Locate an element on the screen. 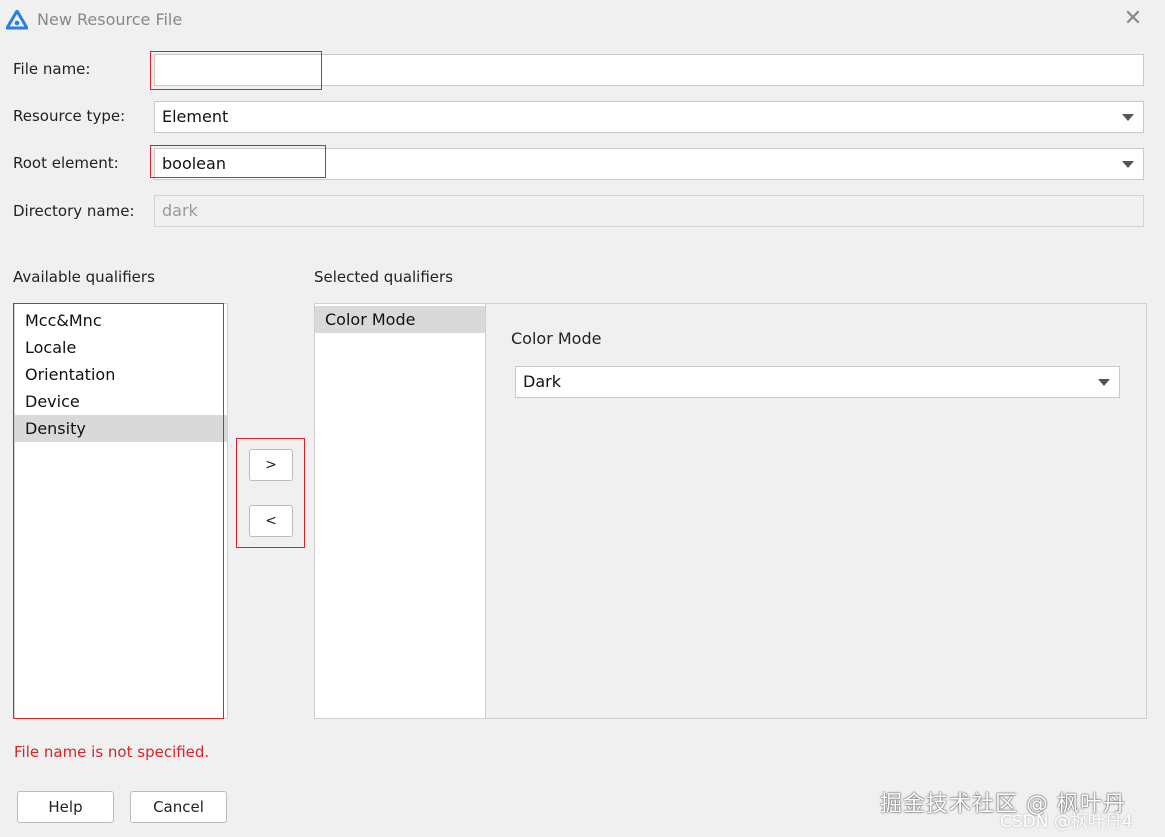 Image resolution: width=1165 pixels, height=837 pixels. resource-type-value: Element is located at coordinates (195, 116).